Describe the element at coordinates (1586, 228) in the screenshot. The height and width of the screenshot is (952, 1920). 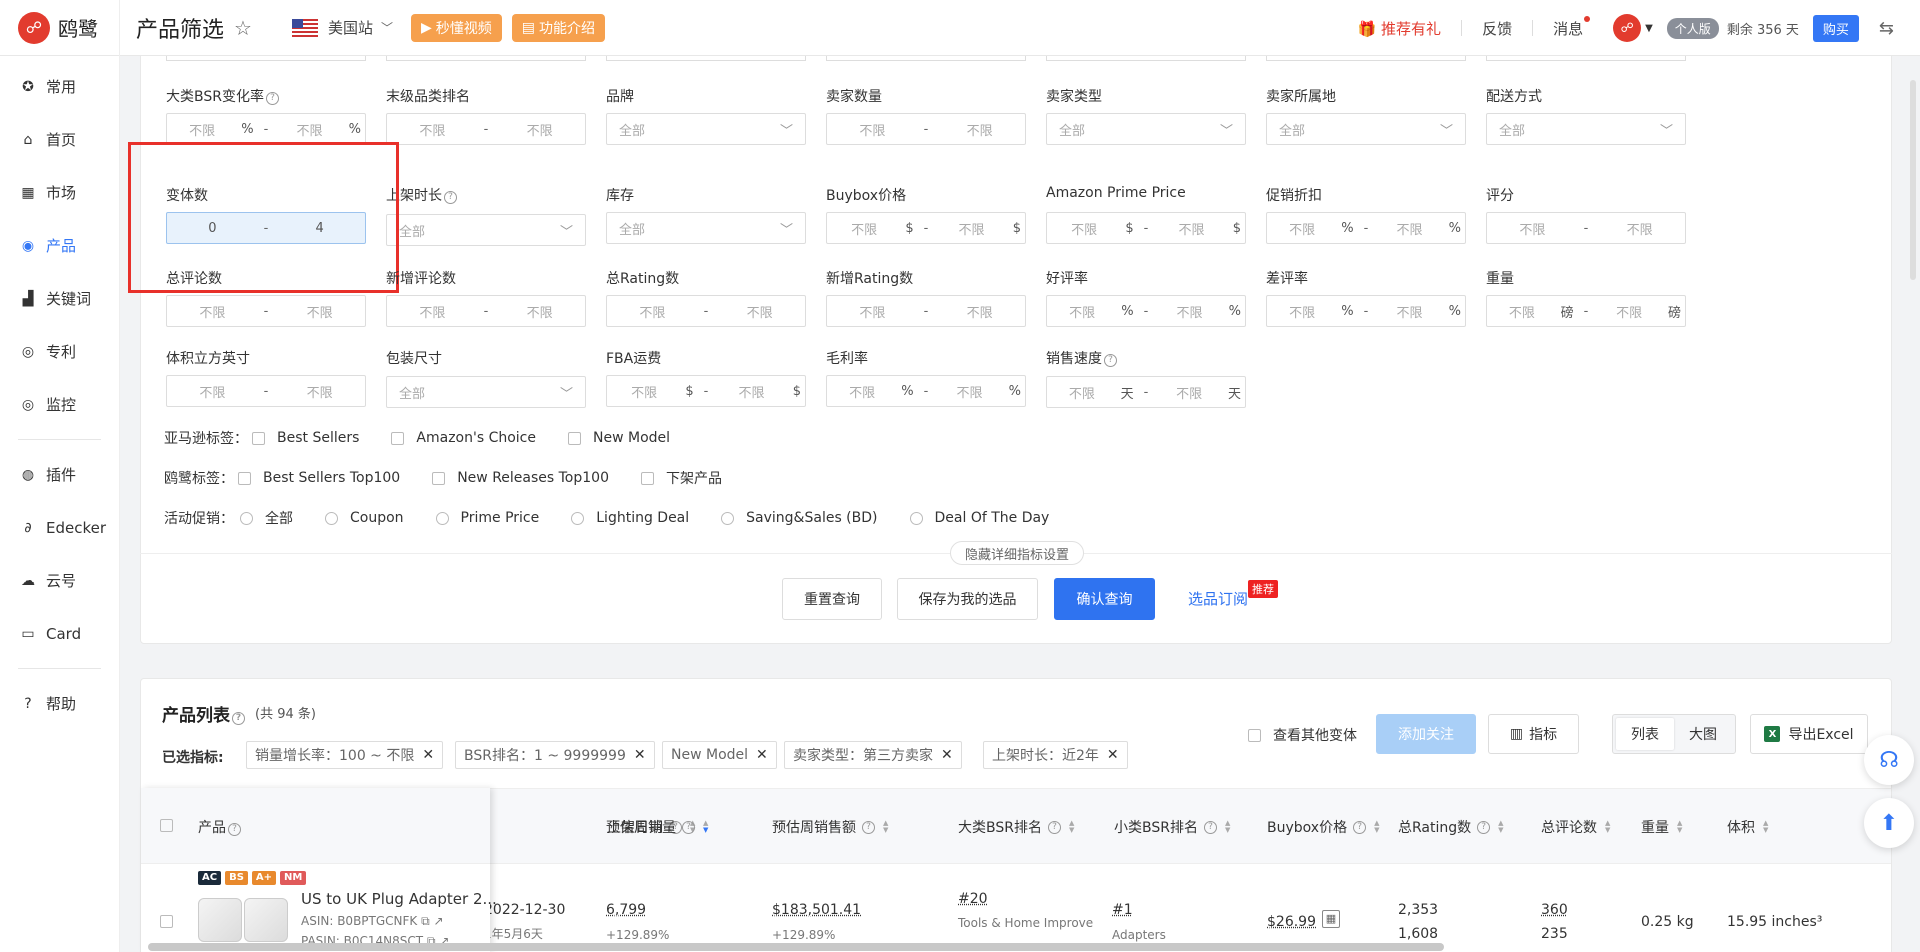
I see `rating-range: 不限 - 不限` at that location.